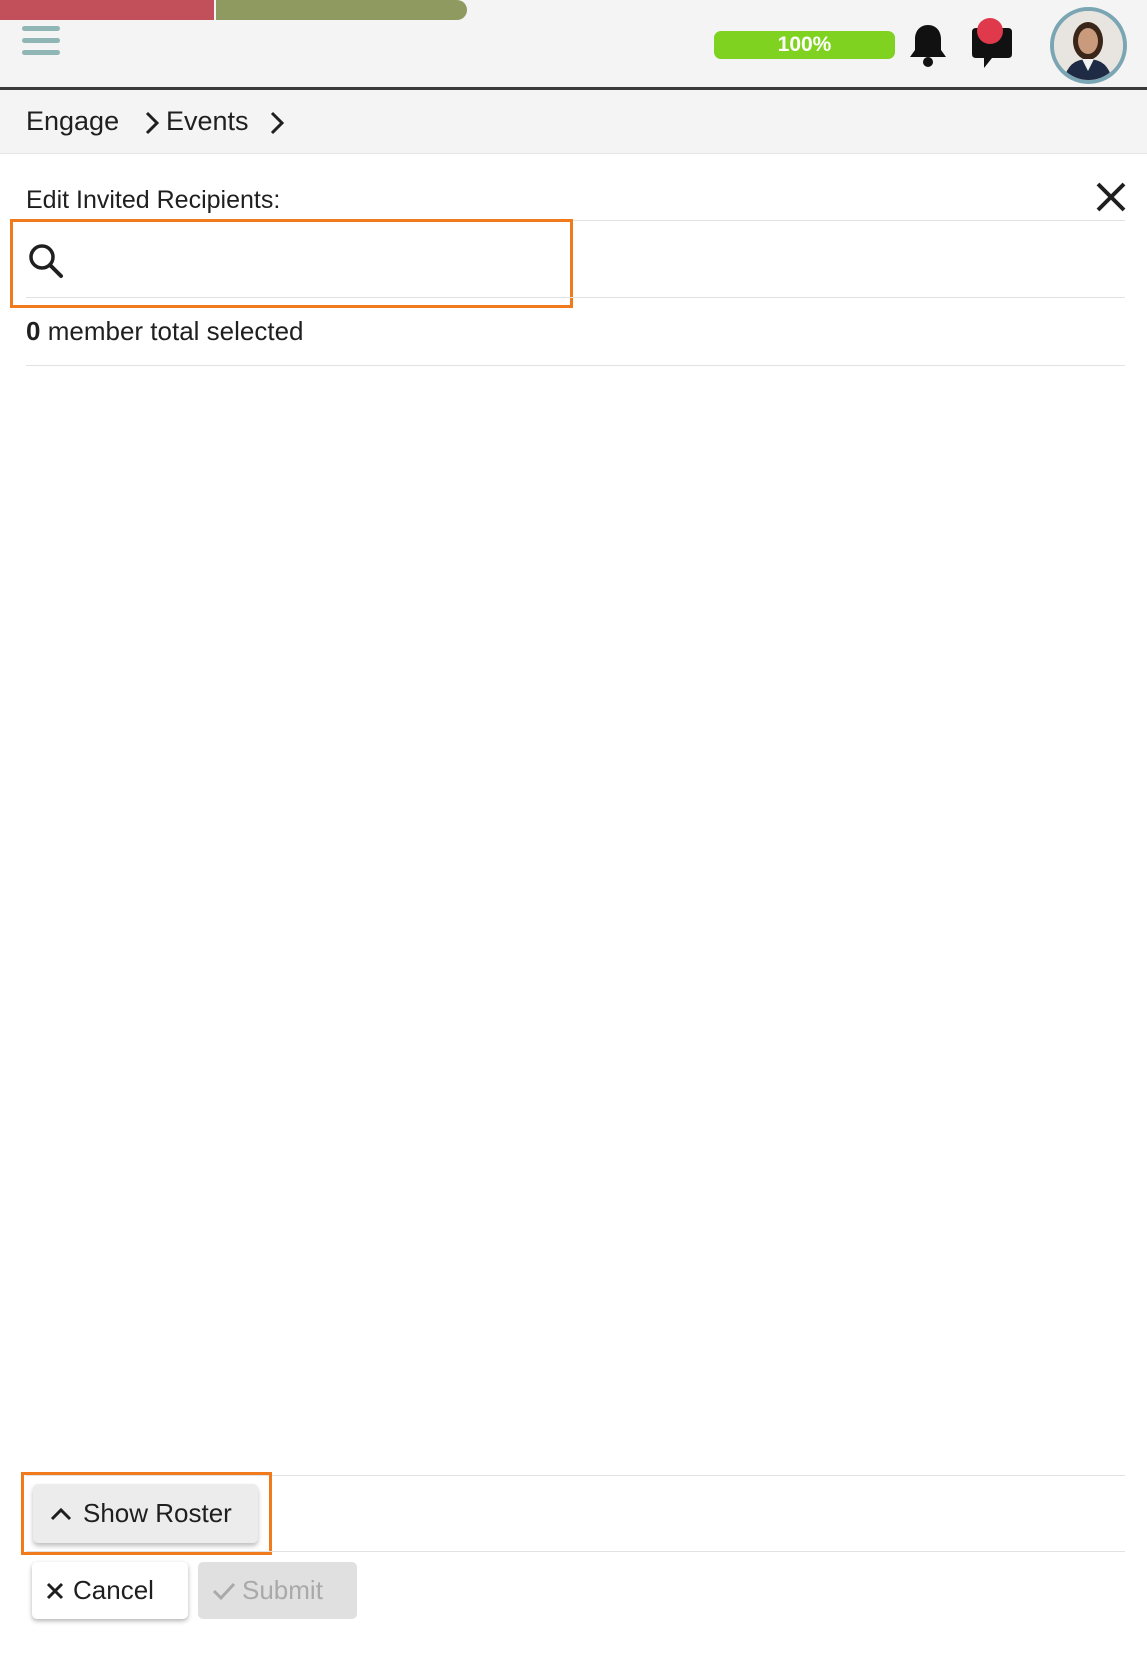  What do you see at coordinates (175, 331) in the screenshot?
I see `selected-count-label: member total selected` at bounding box center [175, 331].